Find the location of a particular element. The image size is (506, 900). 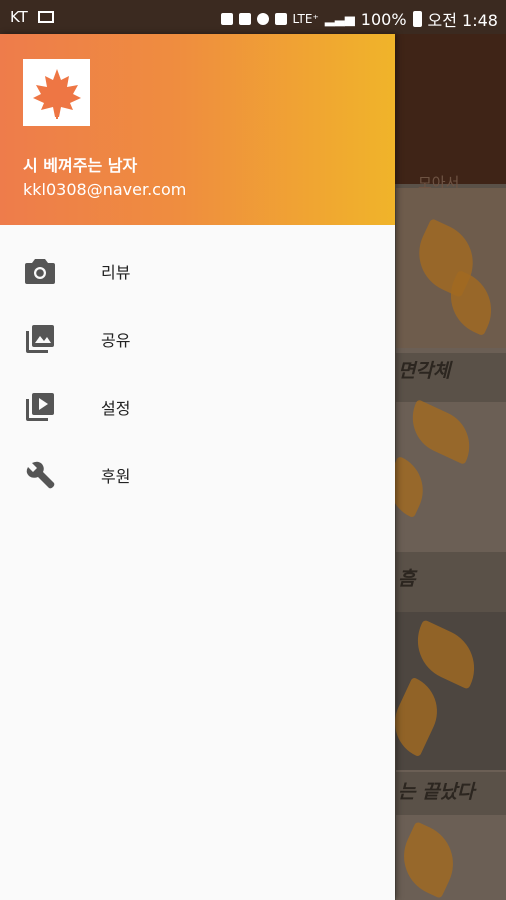

menu-item-label: 공유 is located at coordinates (116, 340).